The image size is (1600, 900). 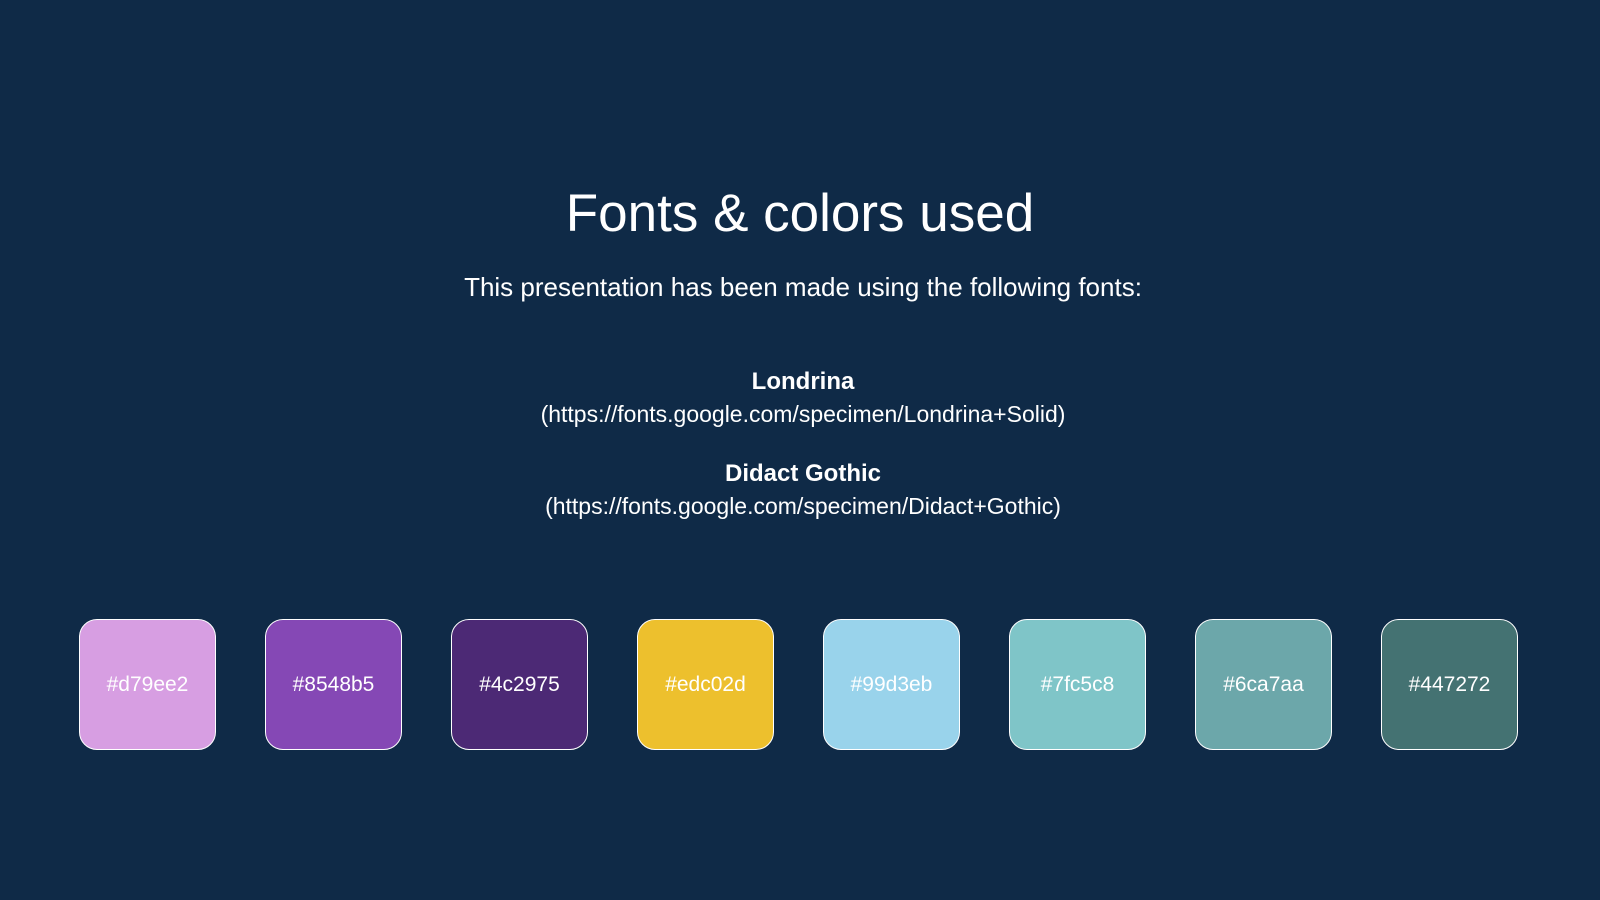 I want to click on color-swatch-label: #99d3eb, so click(x=891, y=684).